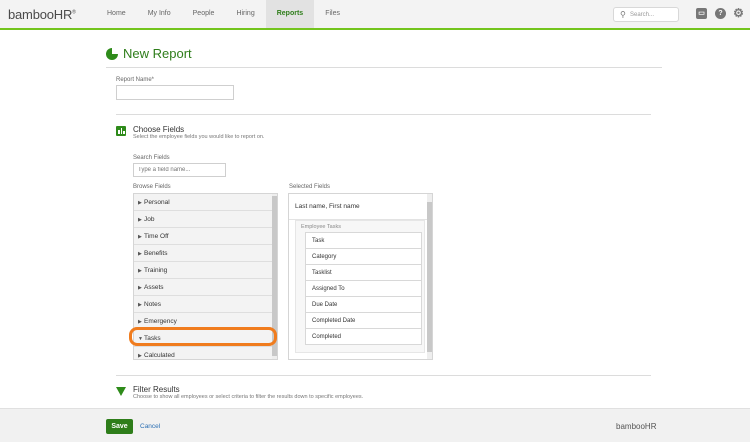 The width and height of the screenshot is (750, 442). What do you see at coordinates (363, 240) in the screenshot?
I see `selected-item-task: Task` at bounding box center [363, 240].